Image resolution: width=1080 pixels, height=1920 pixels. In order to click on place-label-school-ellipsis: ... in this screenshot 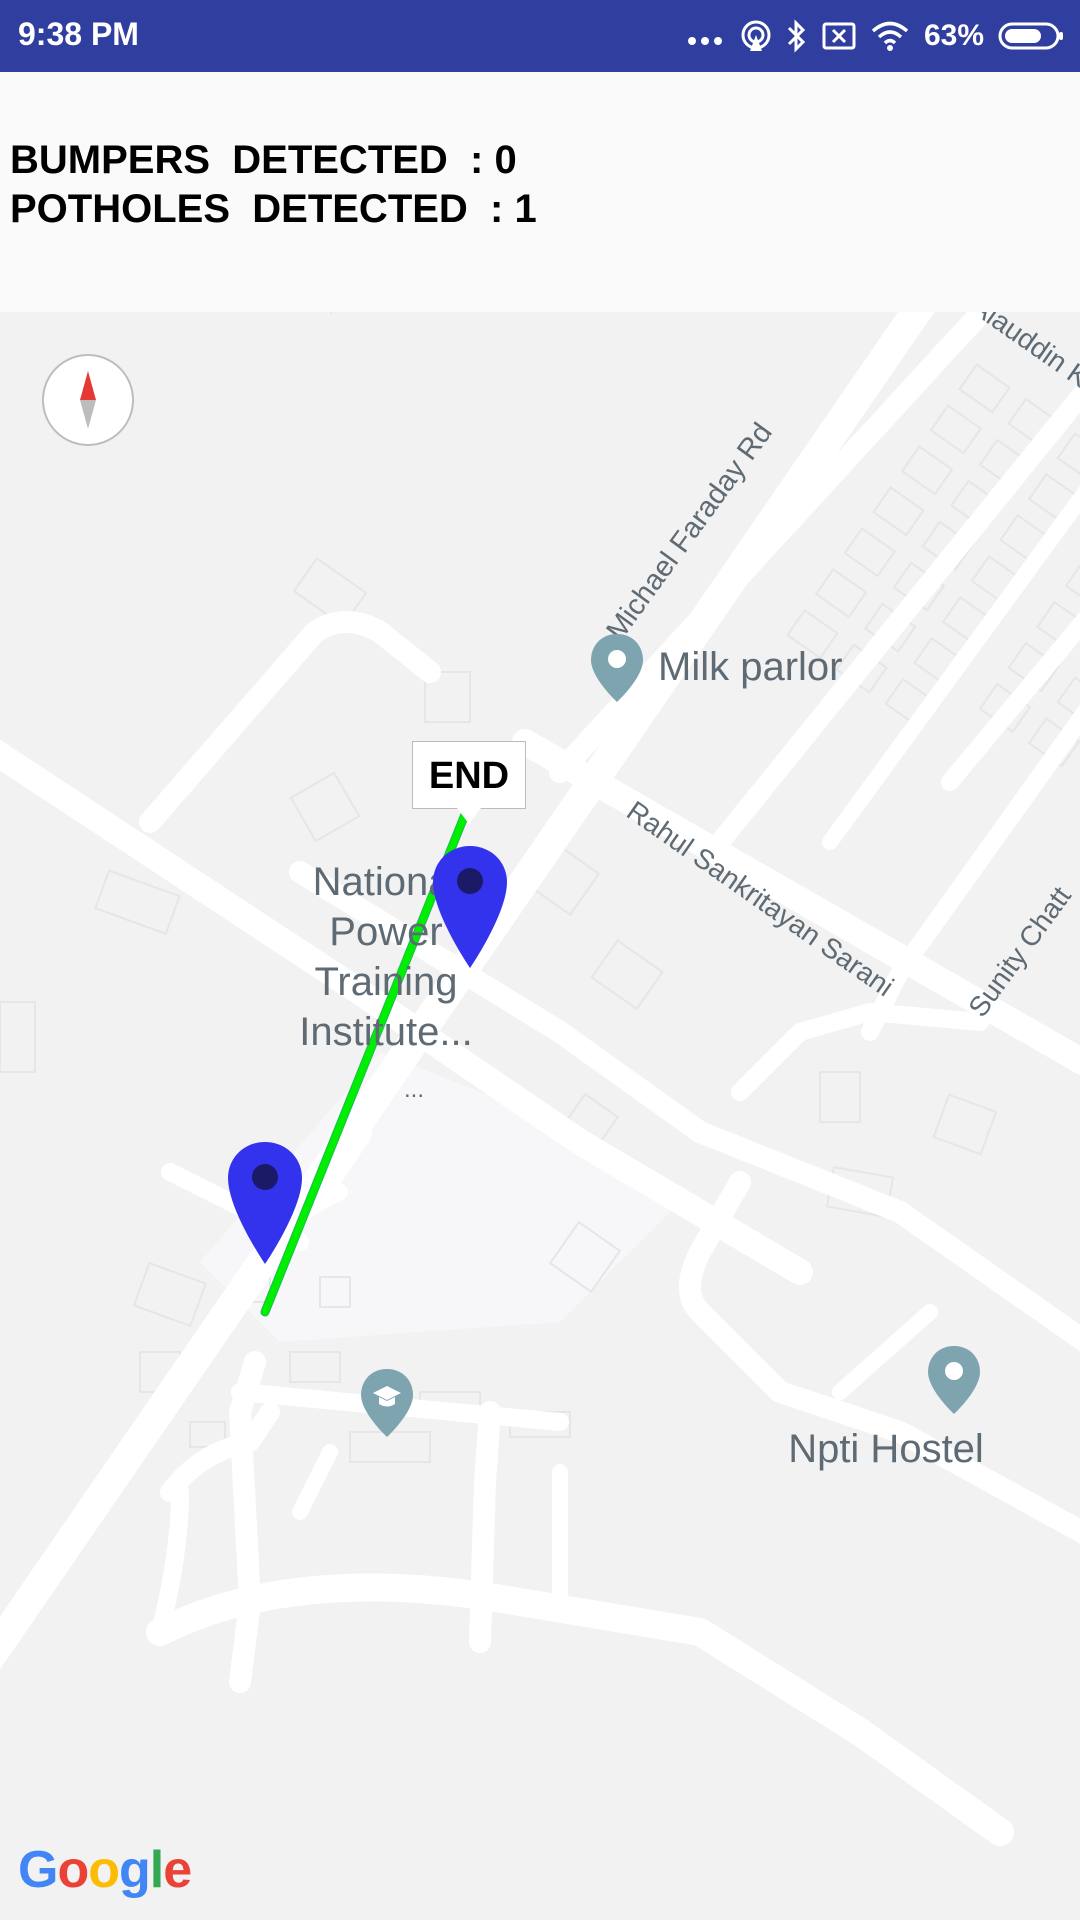, I will do `click(414, 1089)`.